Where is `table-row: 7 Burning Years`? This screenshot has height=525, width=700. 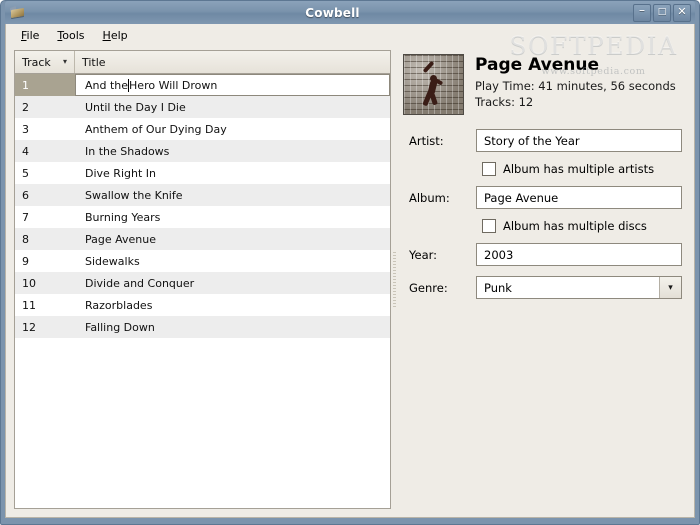 table-row: 7 Burning Years is located at coordinates (202, 217).